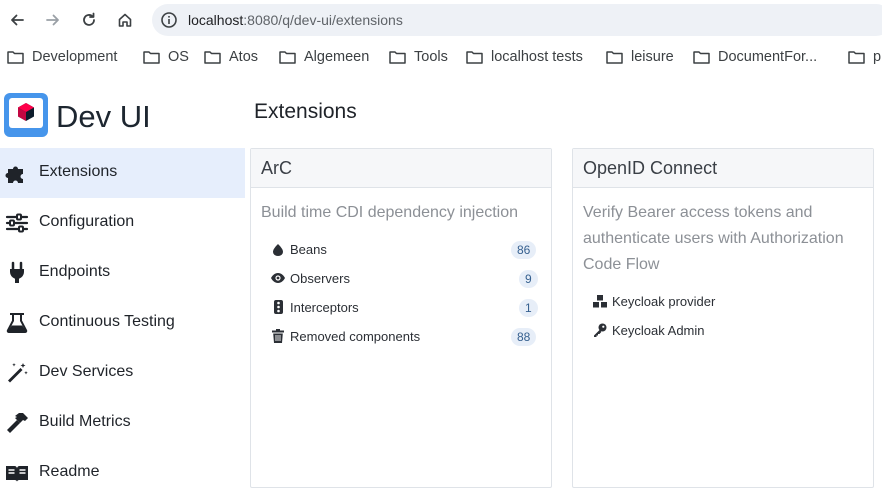 This screenshot has width=882, height=498. What do you see at coordinates (17, 473) in the screenshot?
I see `book-icon` at bounding box center [17, 473].